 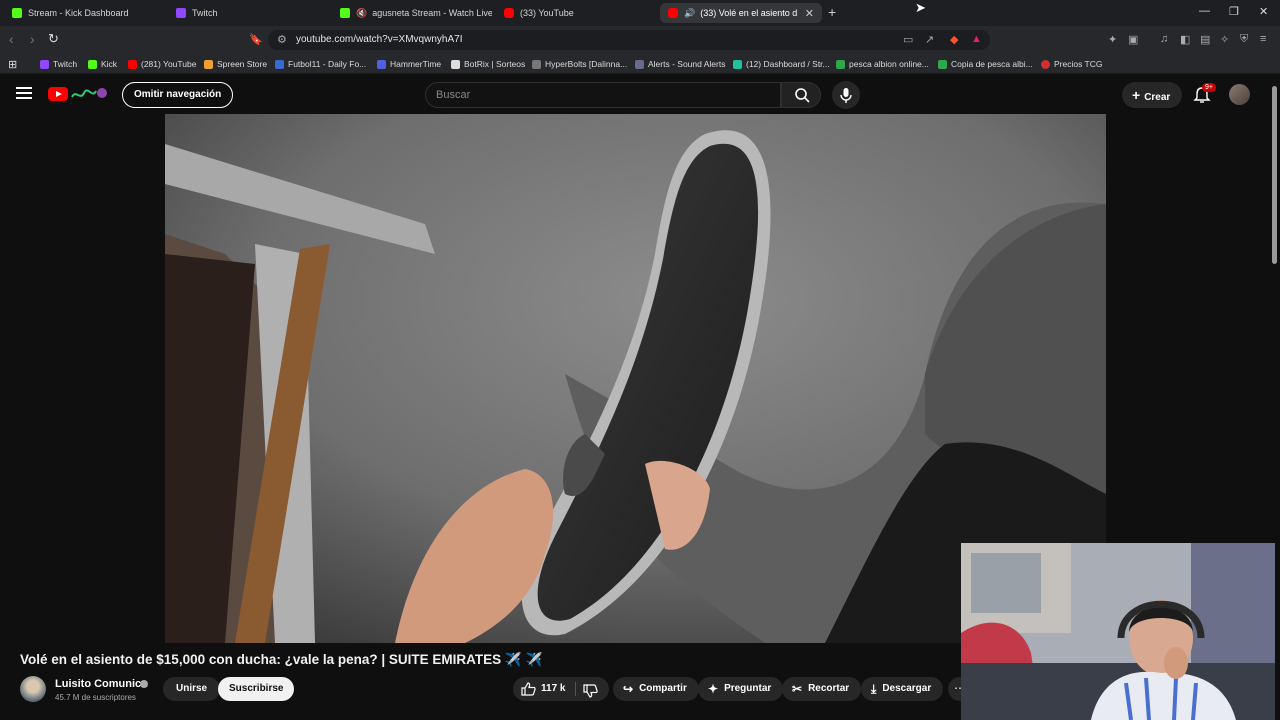 I want to click on search-input: Buscar, so click(x=603, y=95).